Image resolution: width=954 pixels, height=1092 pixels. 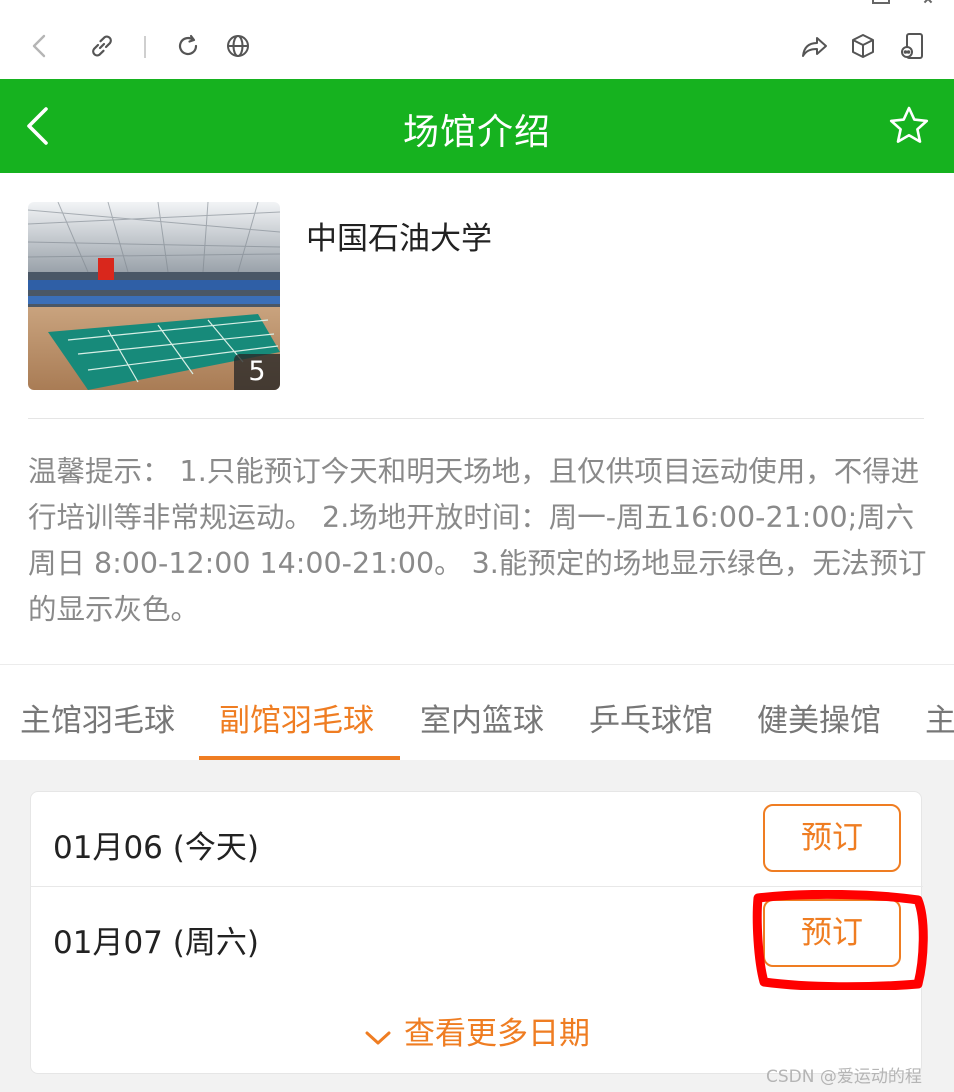 I want to click on venue-name: 中国石油大学, so click(x=399, y=239).